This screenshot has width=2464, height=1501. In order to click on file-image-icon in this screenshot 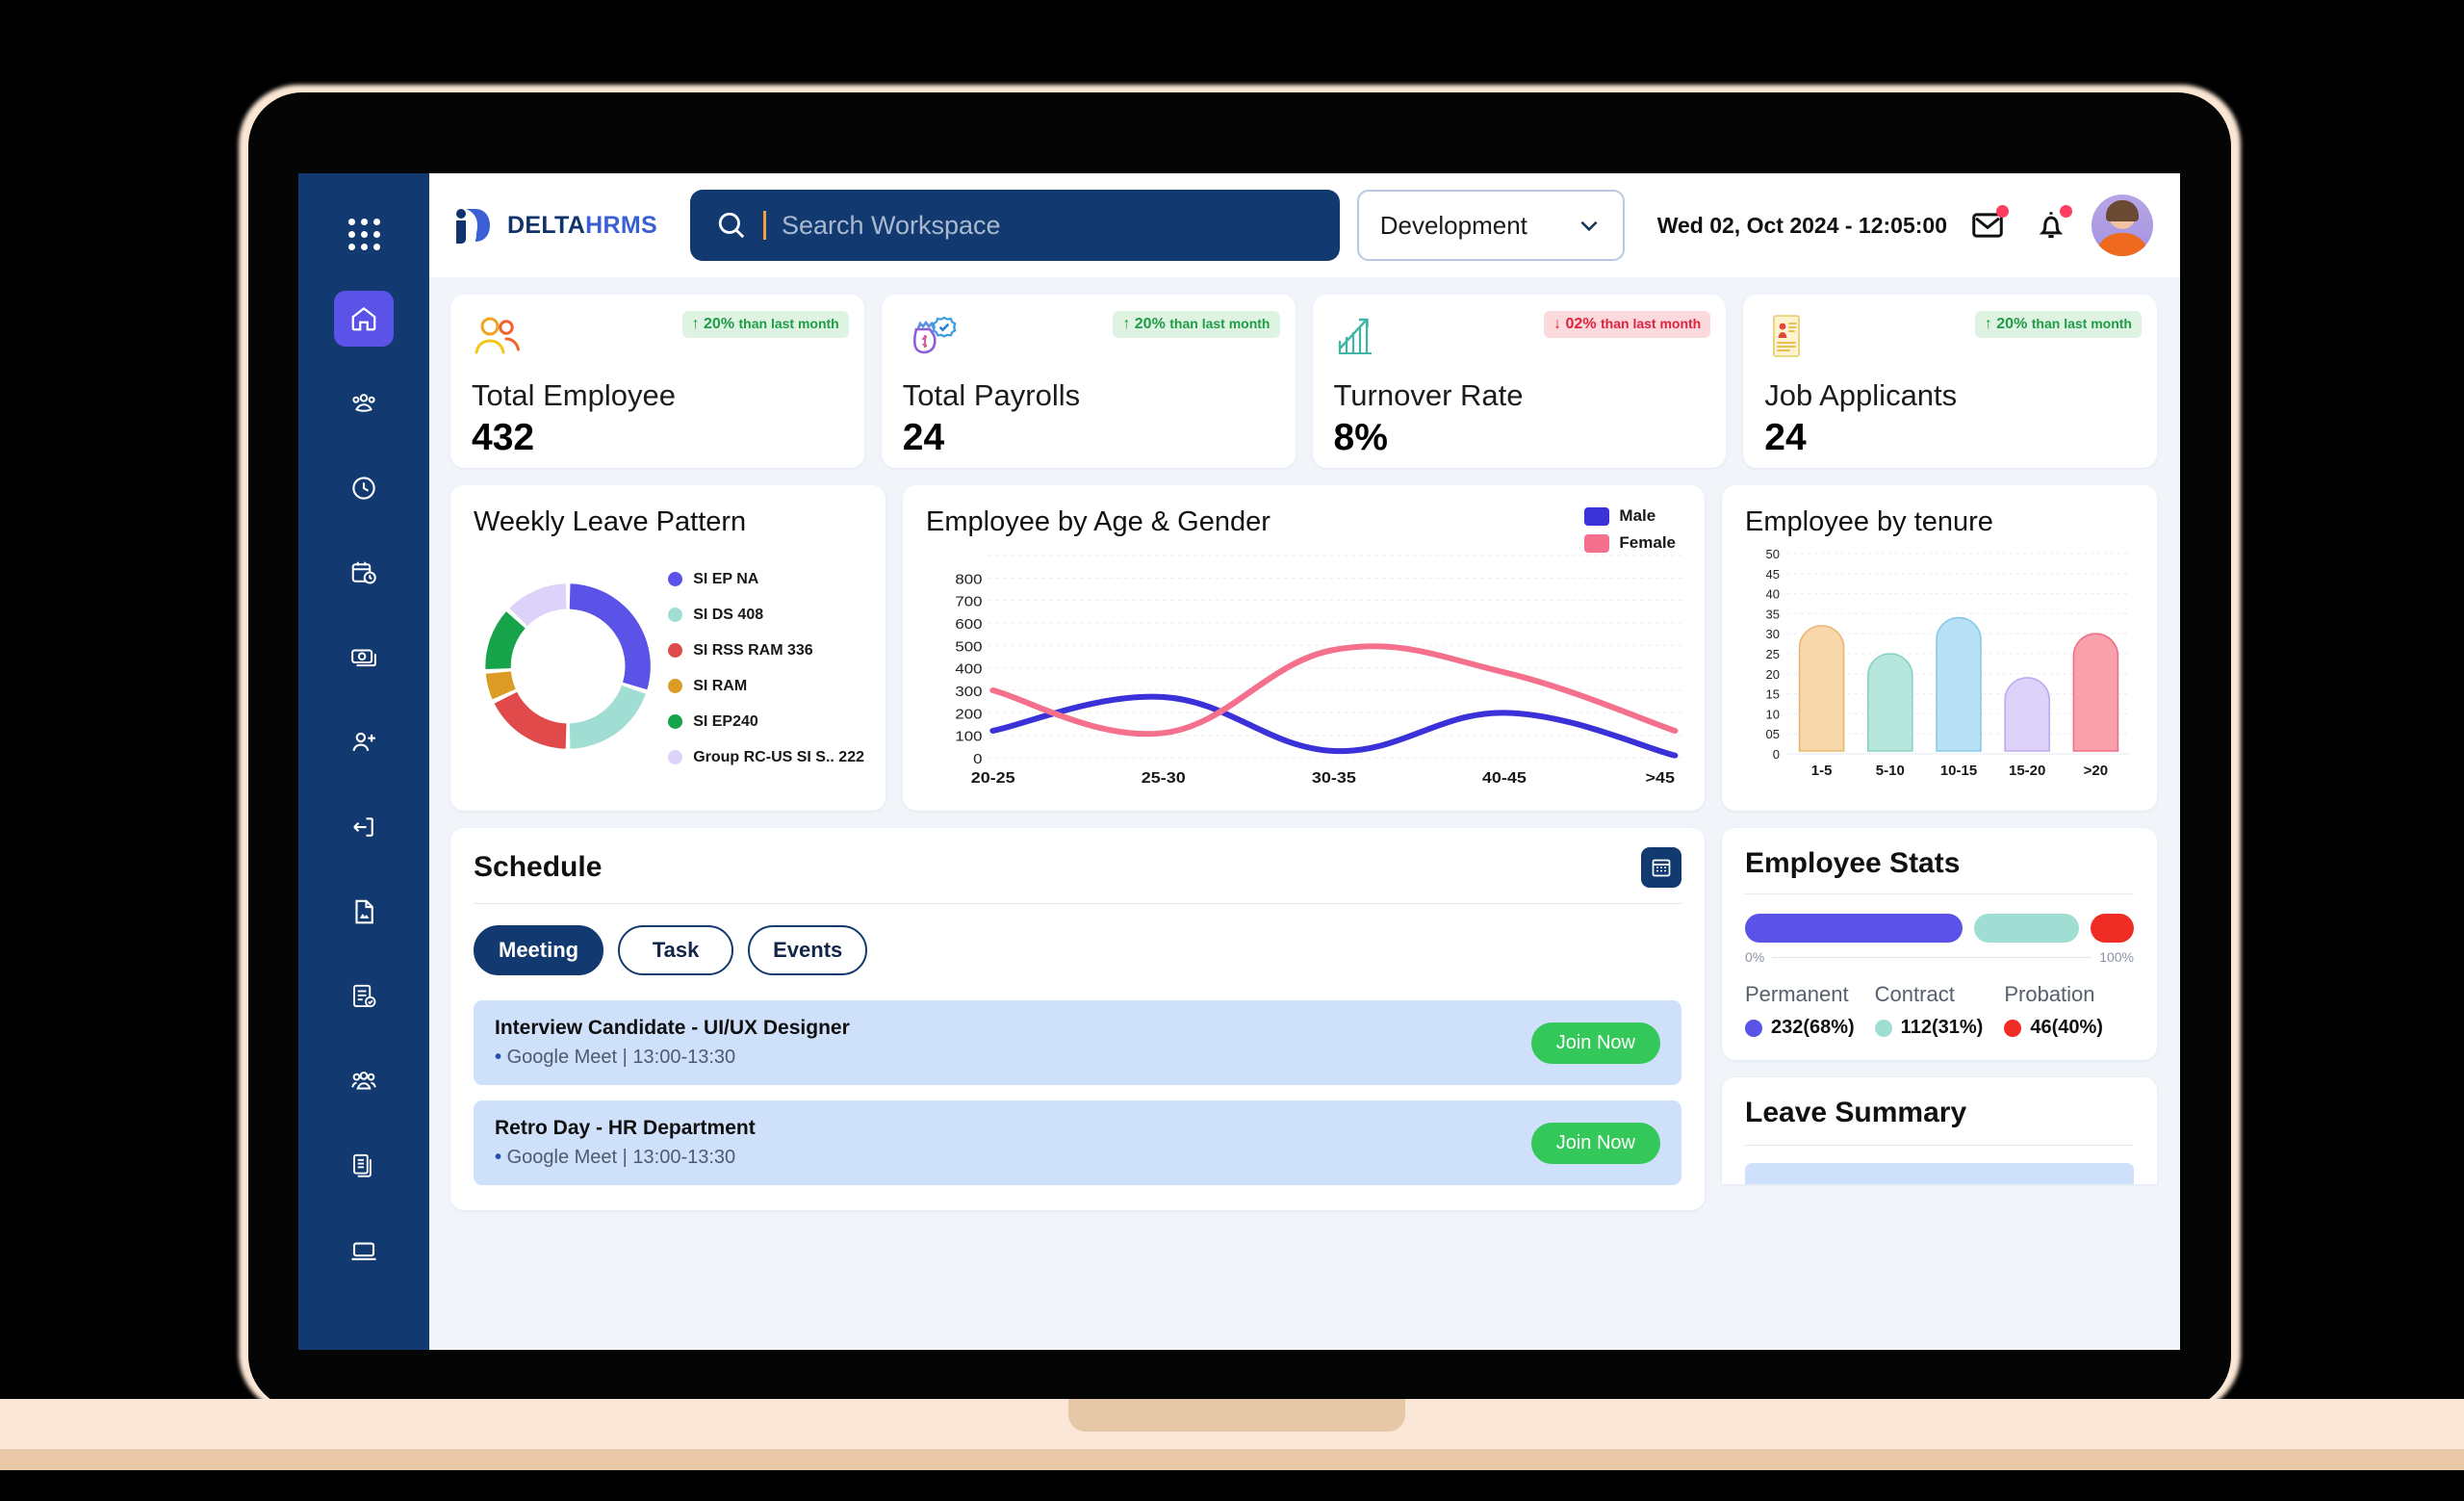, I will do `click(364, 911)`.